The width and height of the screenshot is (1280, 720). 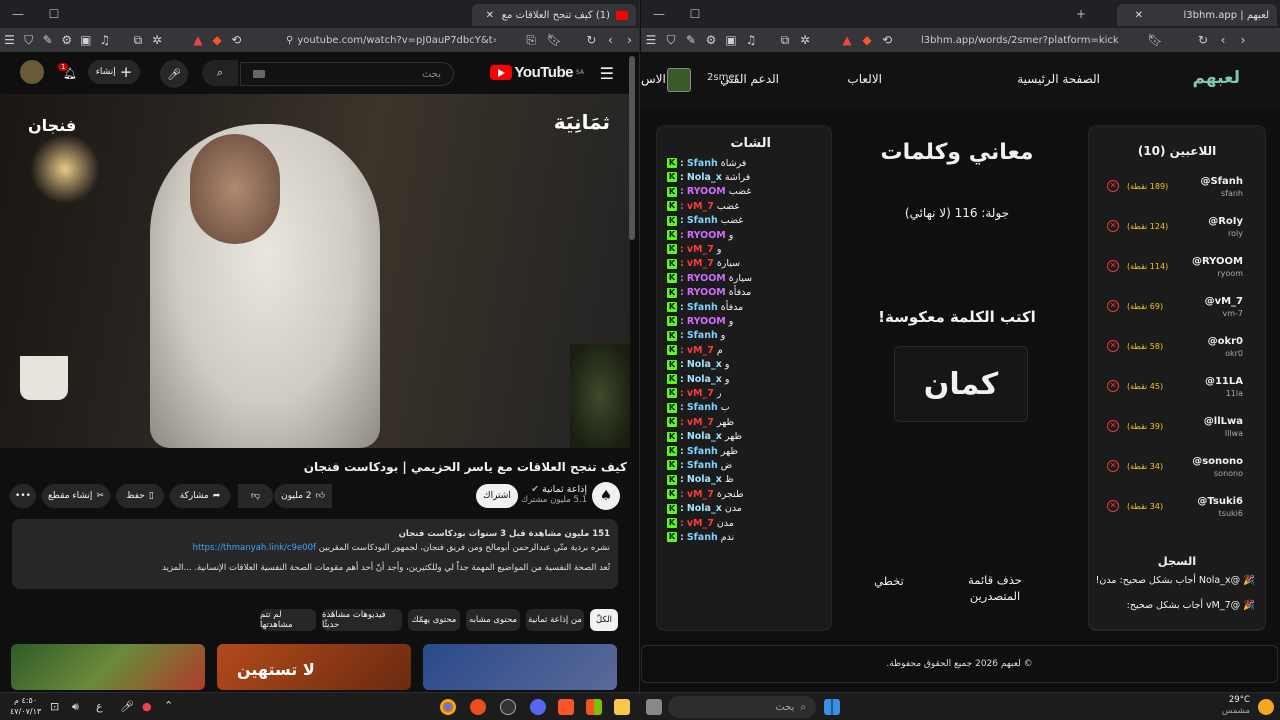 I want to click on avatar, so click(x=32, y=72).